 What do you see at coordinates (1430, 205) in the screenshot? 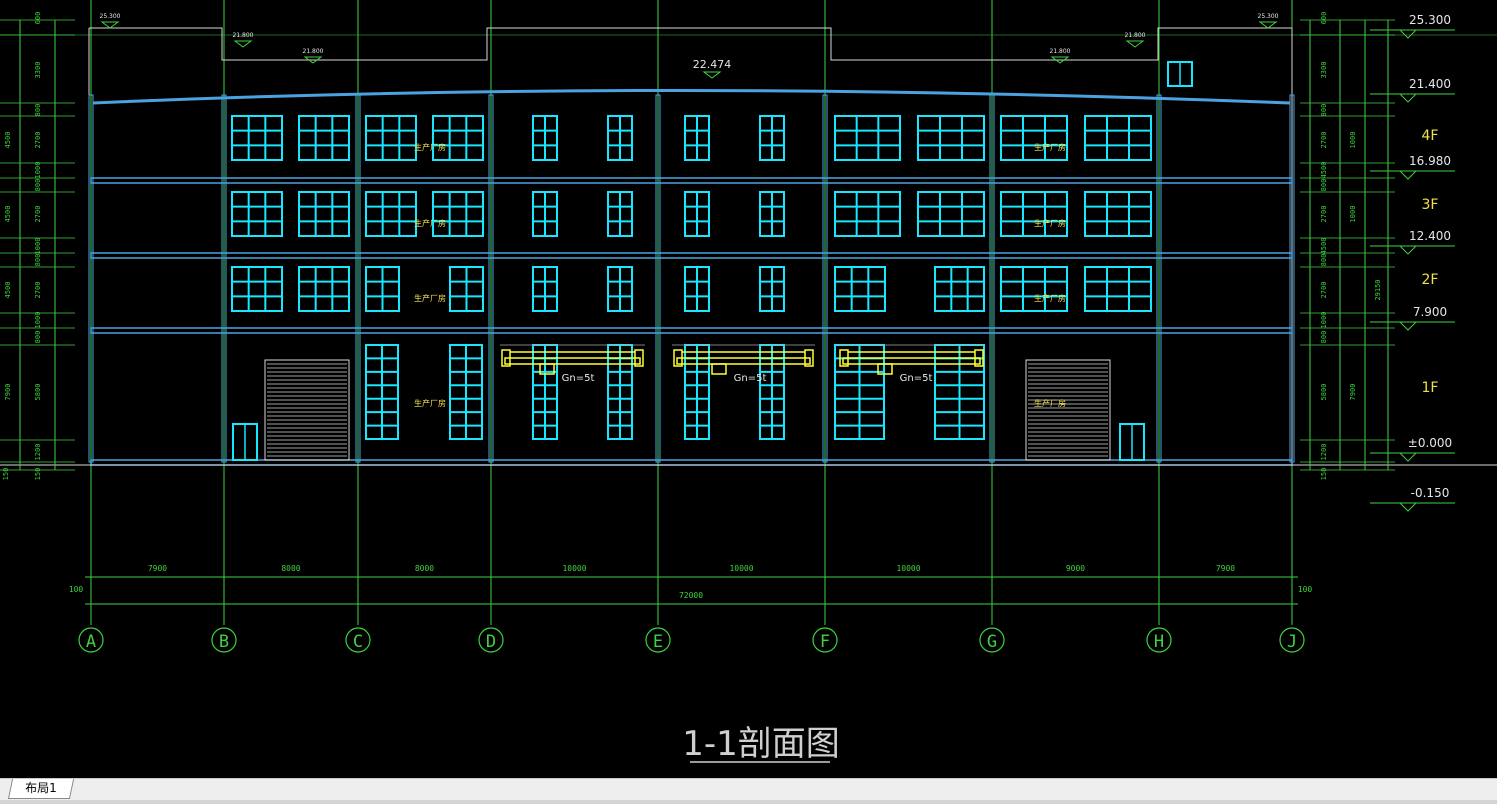
I see `floor-label-3F: 3F` at bounding box center [1430, 205].